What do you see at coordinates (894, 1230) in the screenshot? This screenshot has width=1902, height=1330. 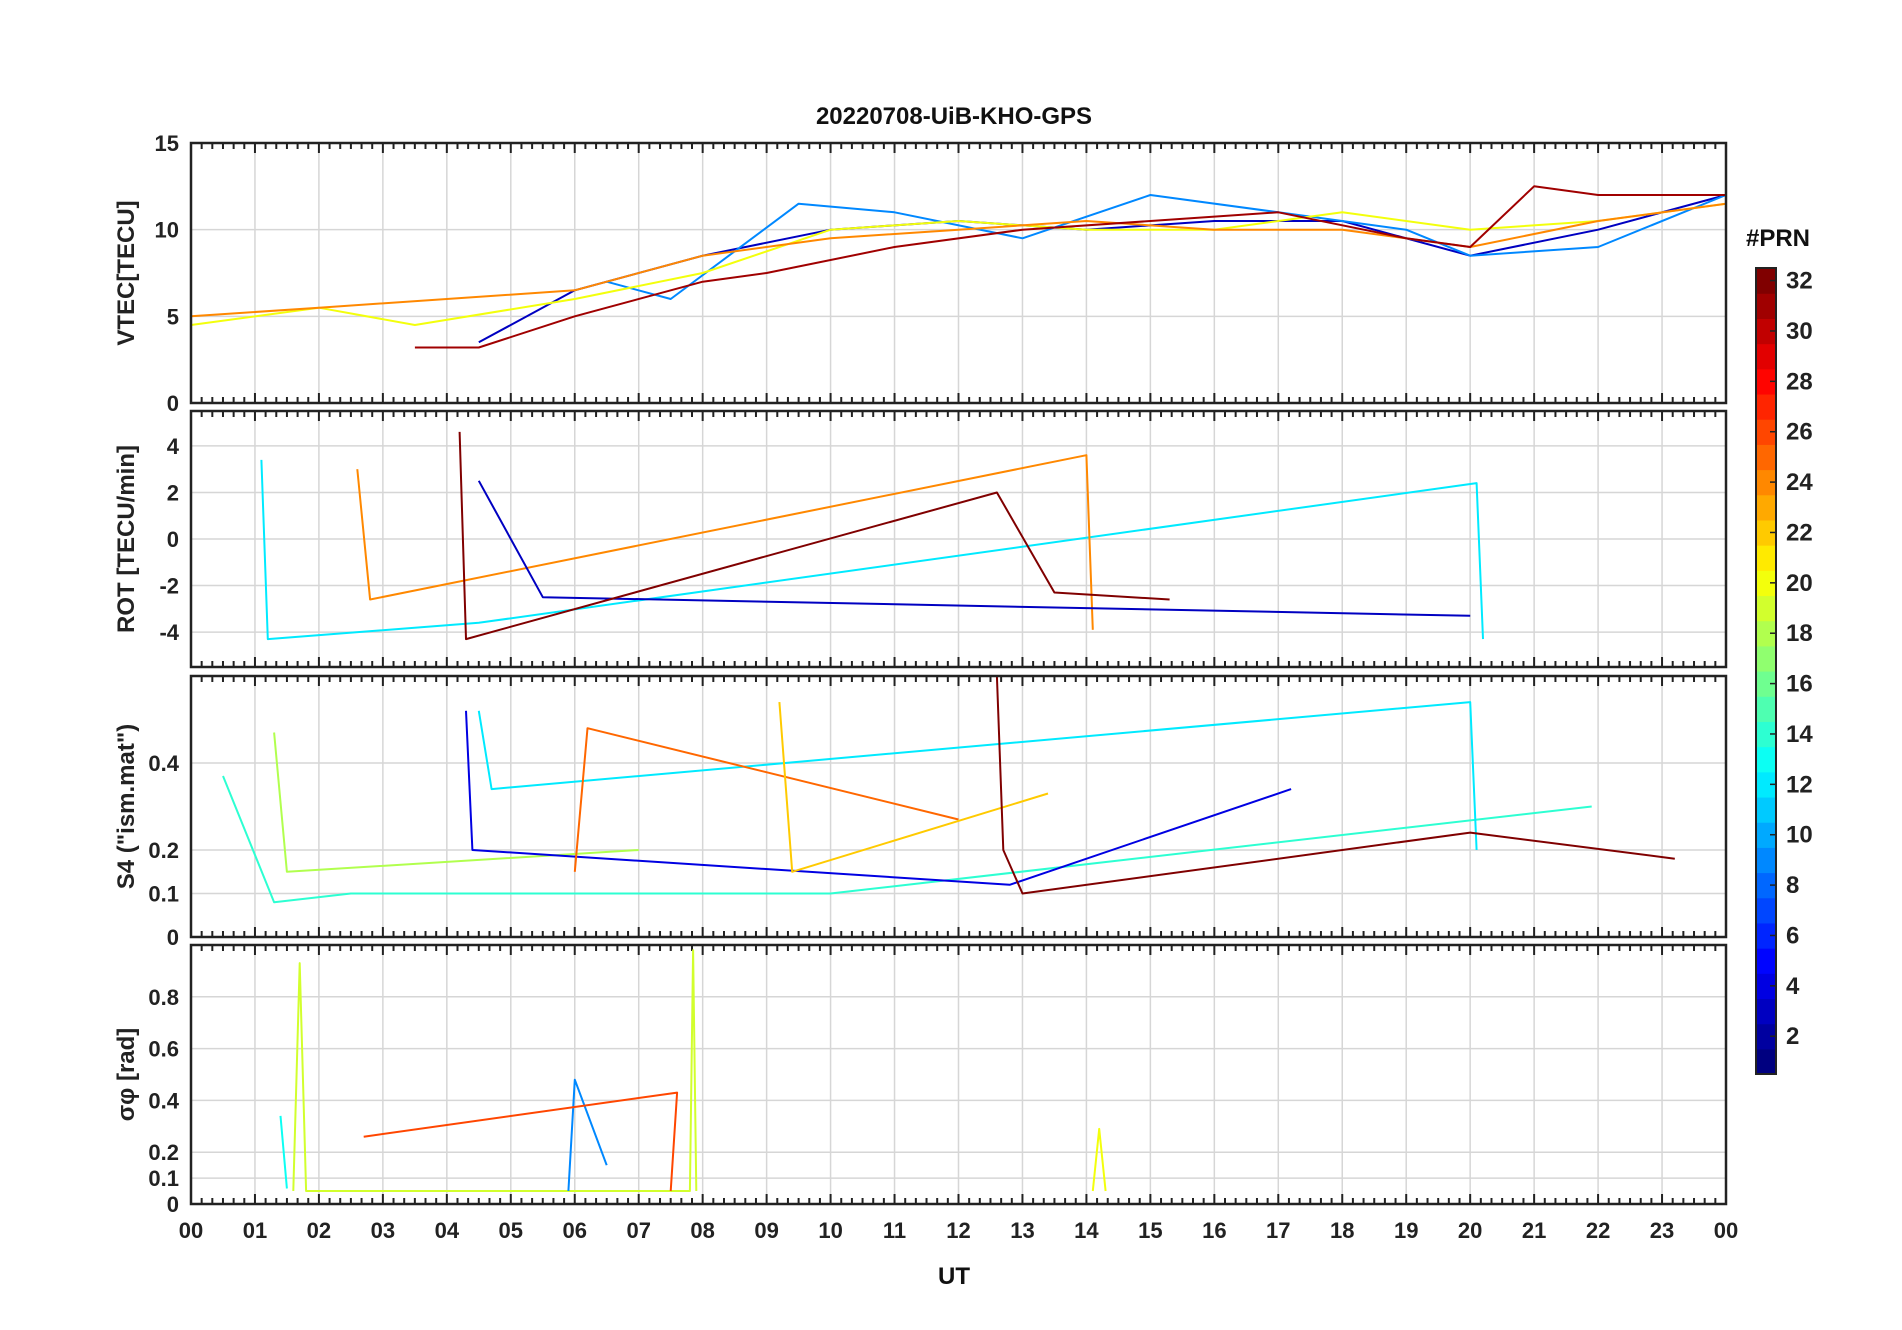 I see `x-tick-label: 11` at bounding box center [894, 1230].